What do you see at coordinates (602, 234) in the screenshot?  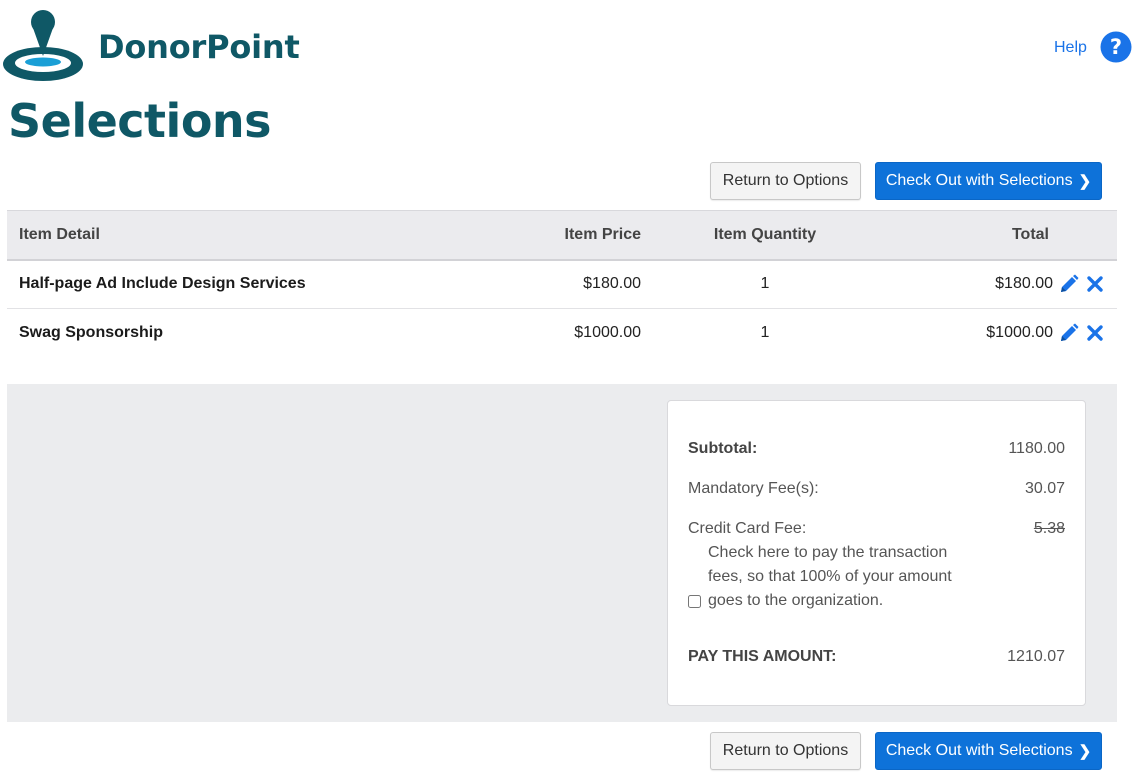 I see `header-item-price: Item Price` at bounding box center [602, 234].